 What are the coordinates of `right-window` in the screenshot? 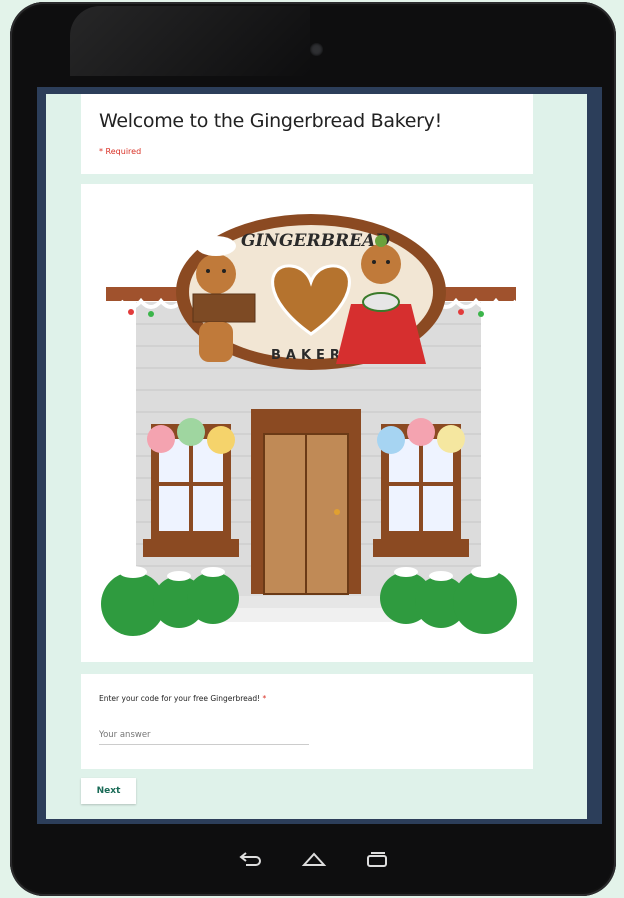 It's located at (421, 487).